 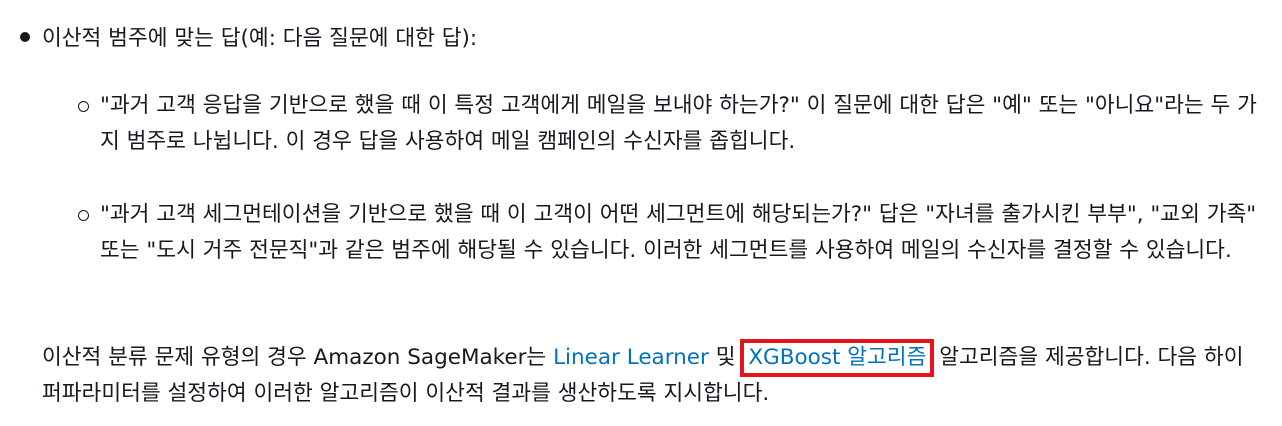 I want to click on bullet-item: 이산적 범주에 맞는 답(예: 다음 질문에 대한 답):, so click(x=248, y=39).